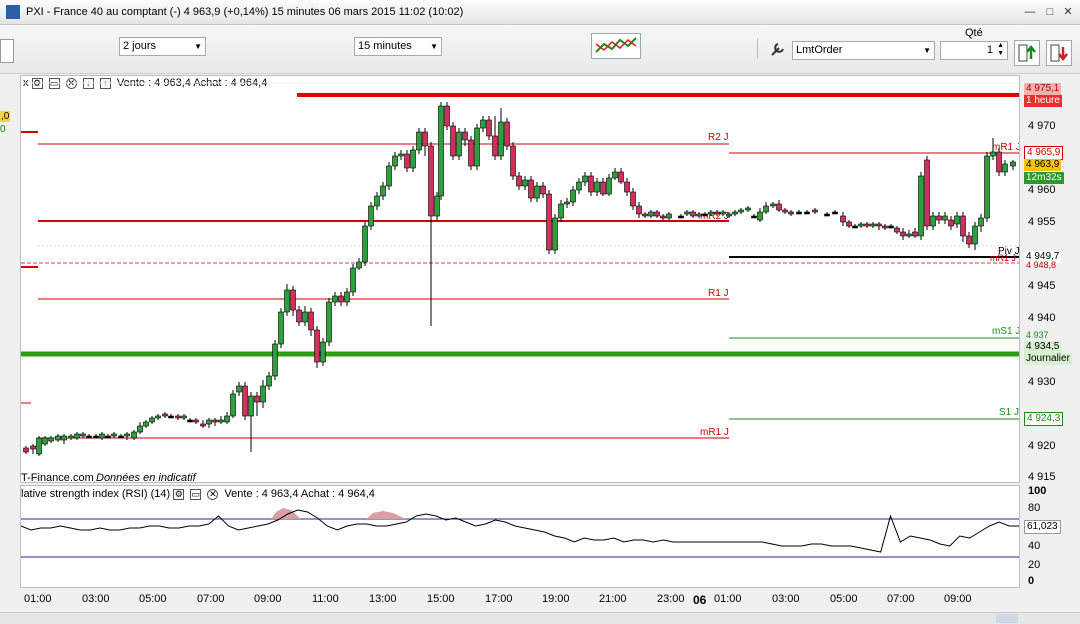 This screenshot has width=1080, height=624. I want to click on y-tick: 4 960, so click(1042, 190).